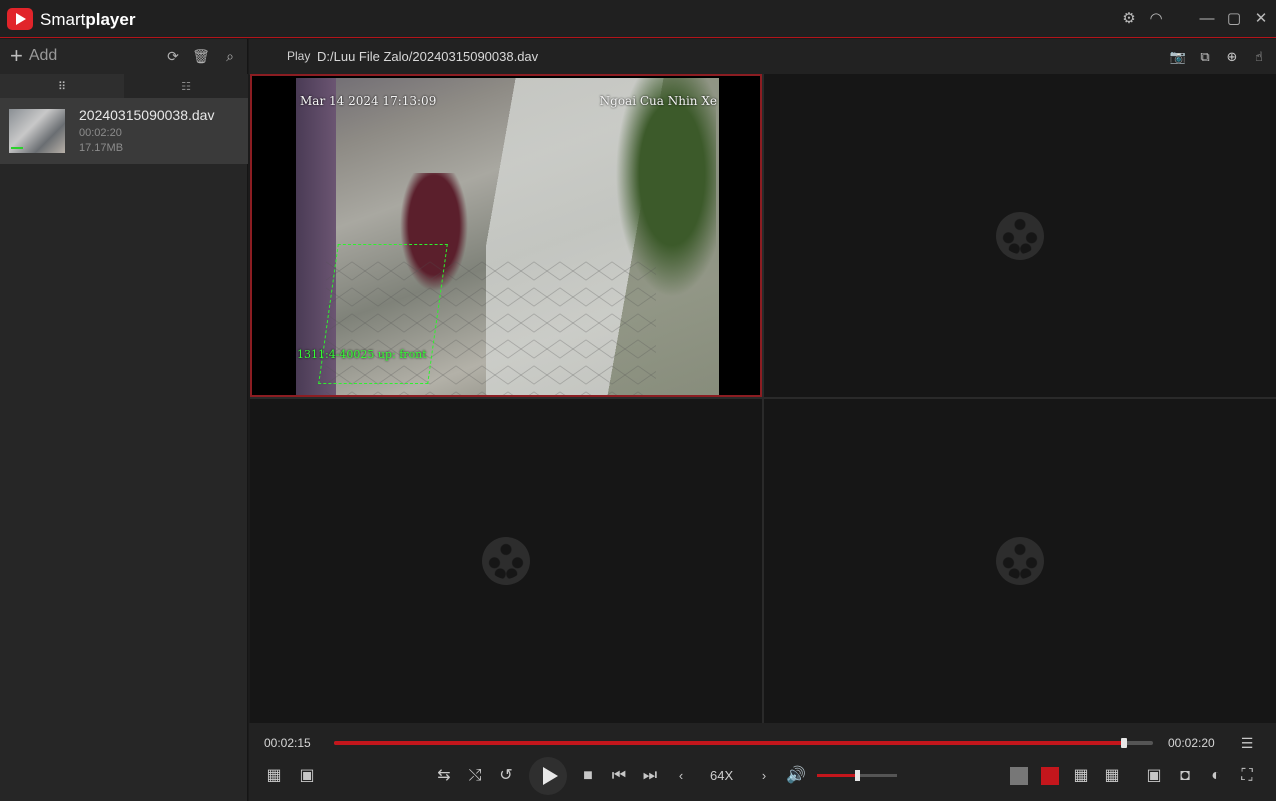 This screenshot has width=1276, height=801. I want to click on progress-slider, so click(743, 743).